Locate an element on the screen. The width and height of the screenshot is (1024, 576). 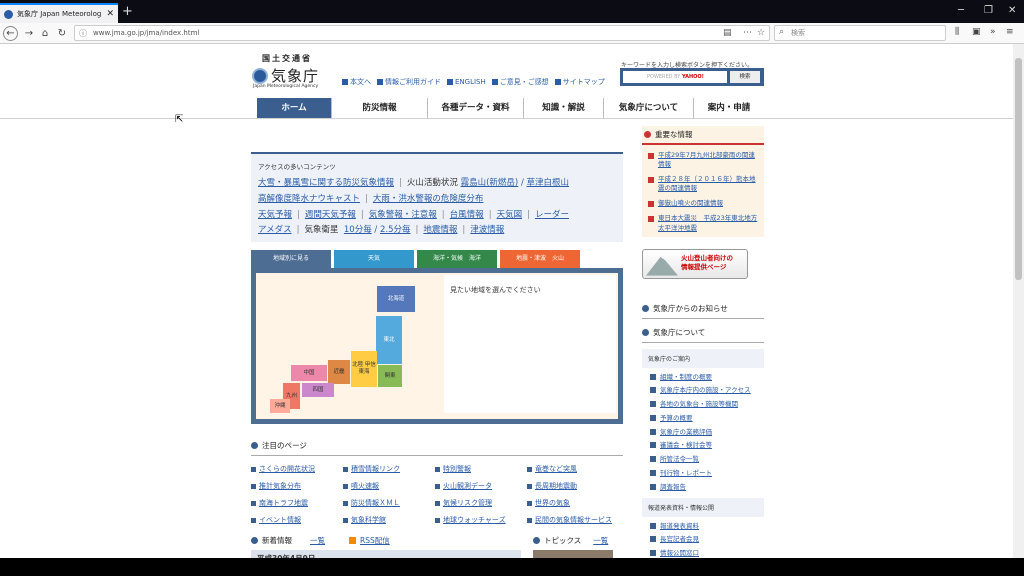
close-window-button: ✕ is located at coordinates (1012, 10).